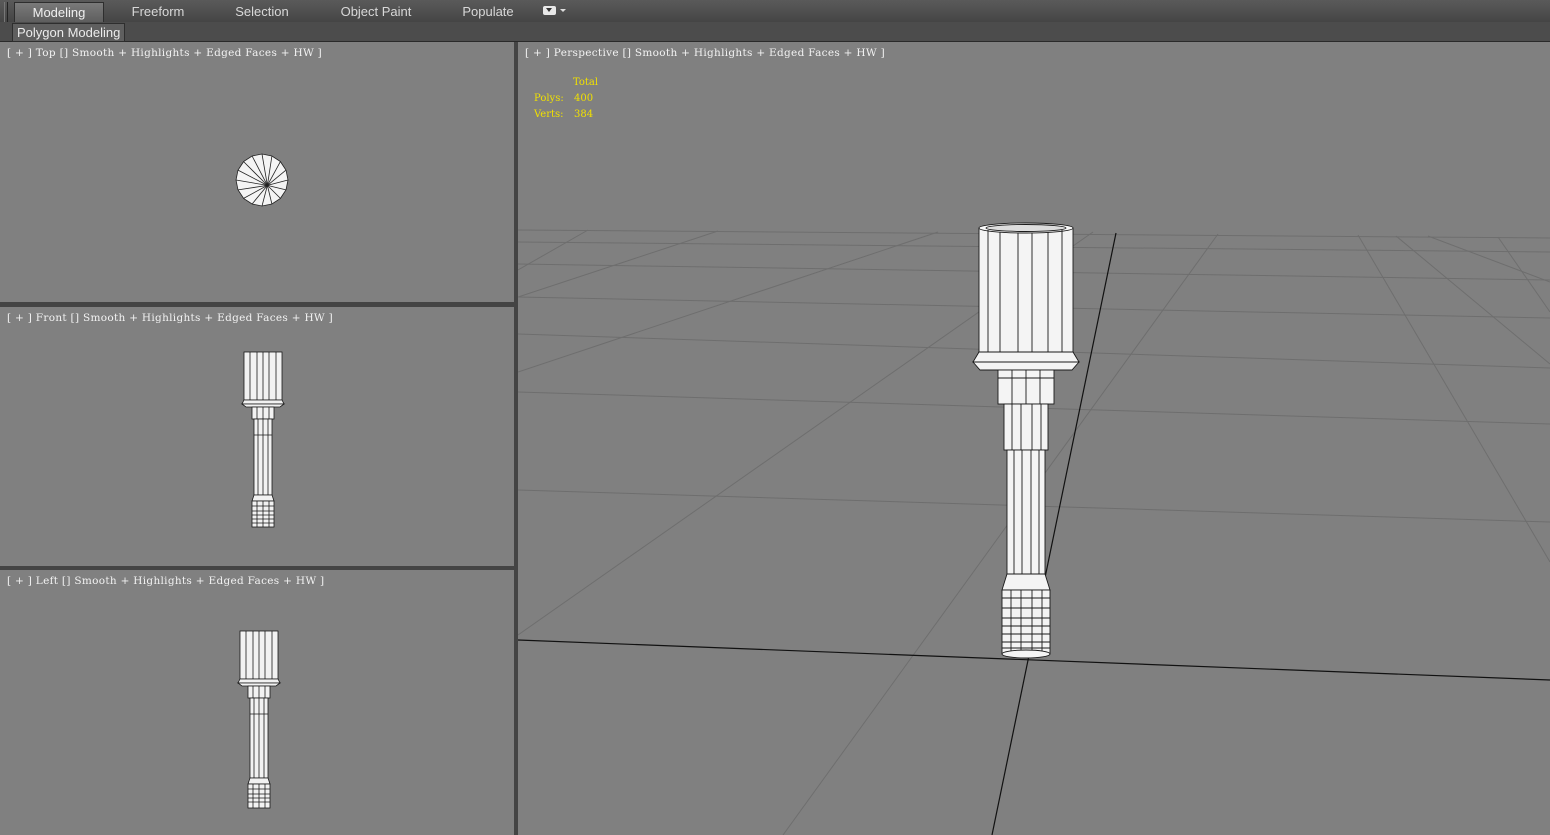  Describe the element at coordinates (488, 11) in the screenshot. I see `tab-populate: Populate` at that location.